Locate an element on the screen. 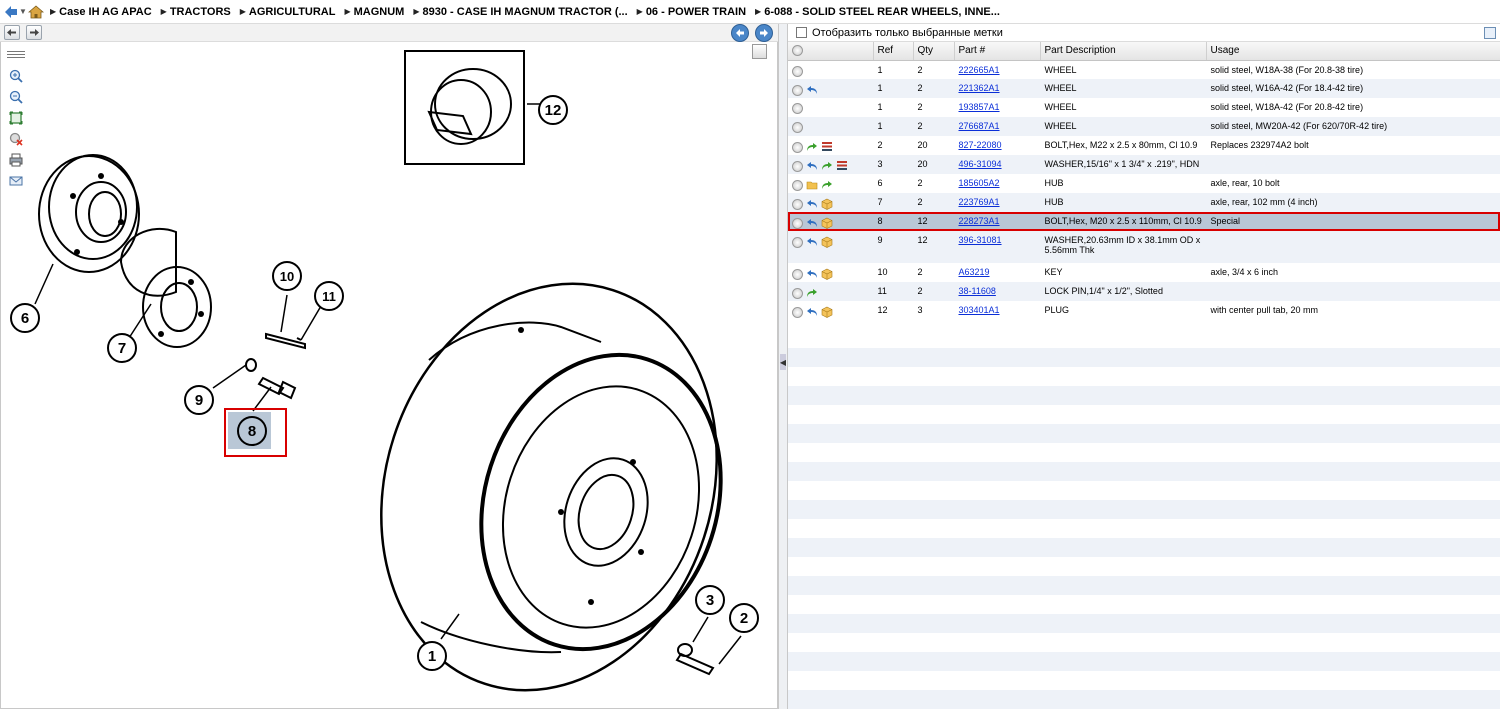  select-all-header is located at coordinates (831, 51).